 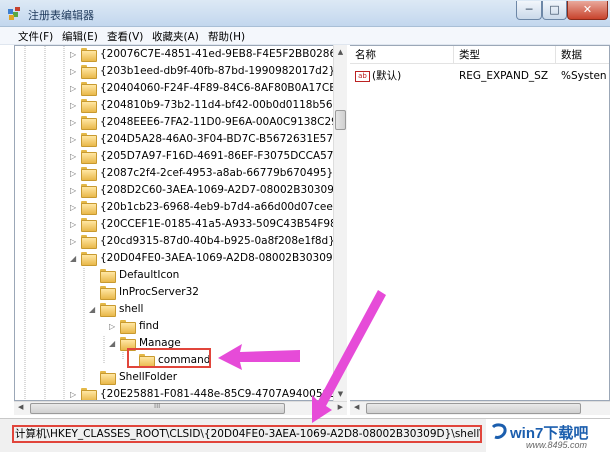 What do you see at coordinates (402, 55) in the screenshot?
I see `column-header-name: 名称` at bounding box center [402, 55].